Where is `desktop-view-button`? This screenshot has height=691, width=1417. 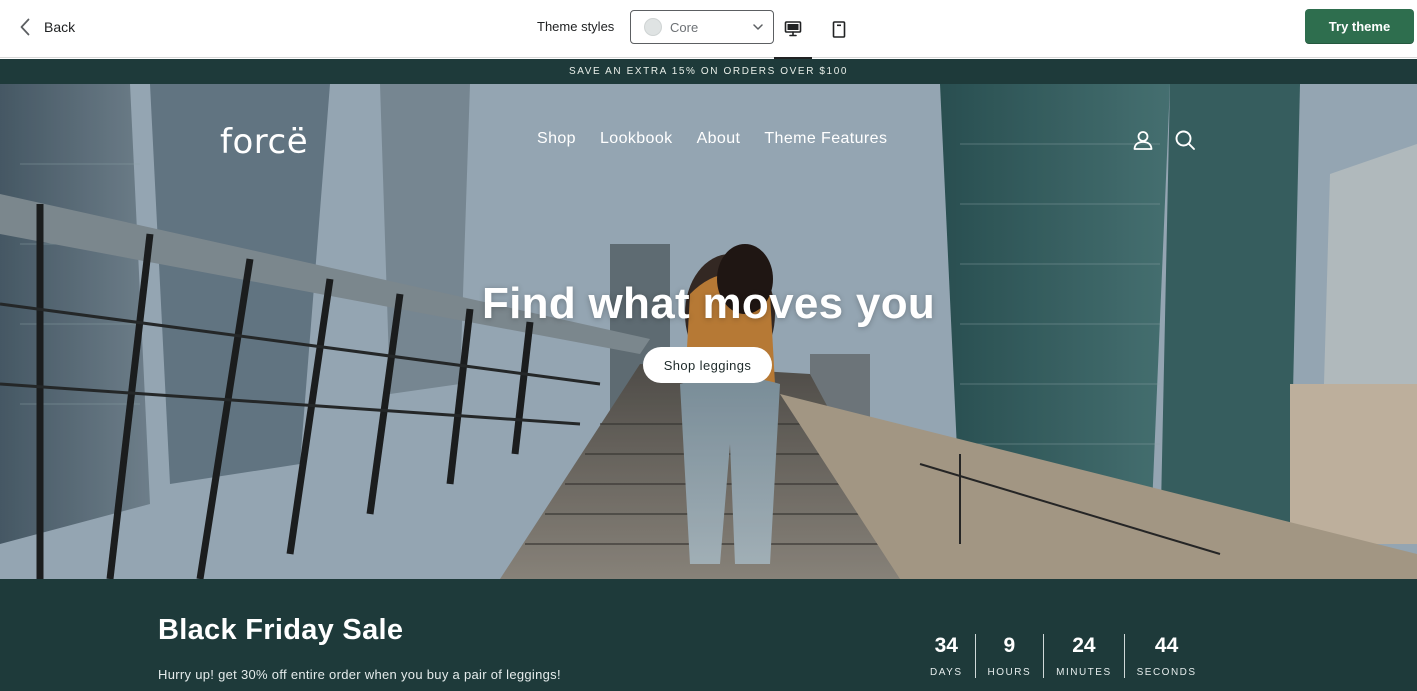
desktop-view-button is located at coordinates (793, 29).